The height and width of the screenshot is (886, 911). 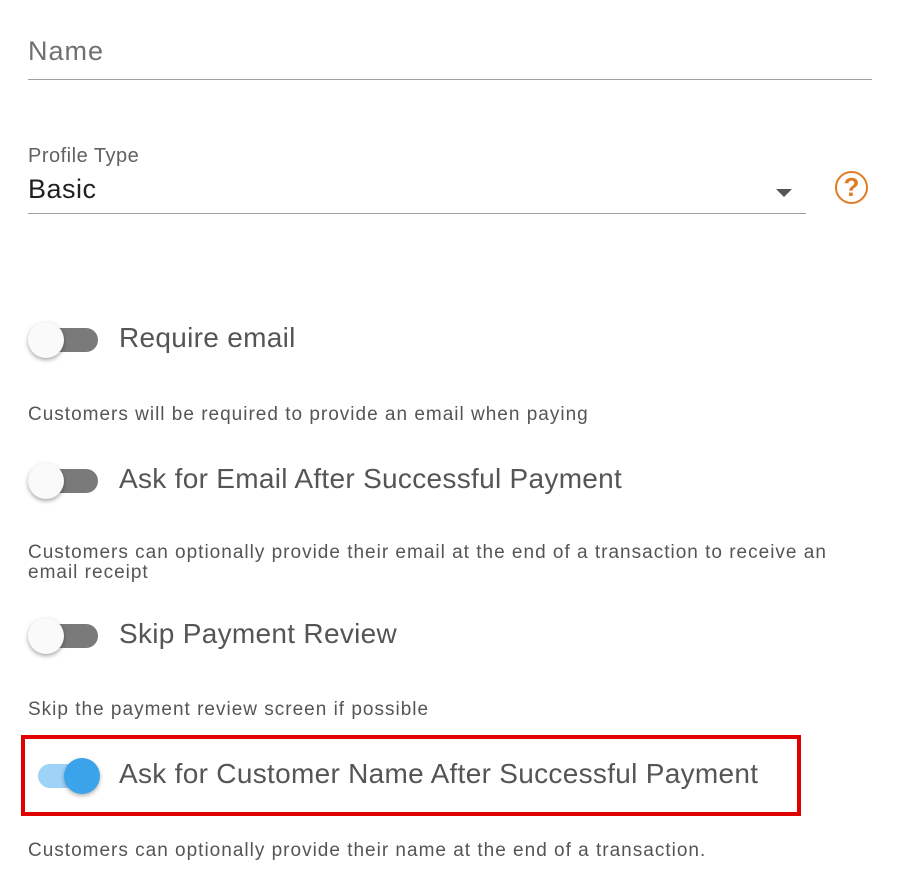 What do you see at coordinates (851, 187) in the screenshot?
I see `question-circle-icon: ?` at bounding box center [851, 187].